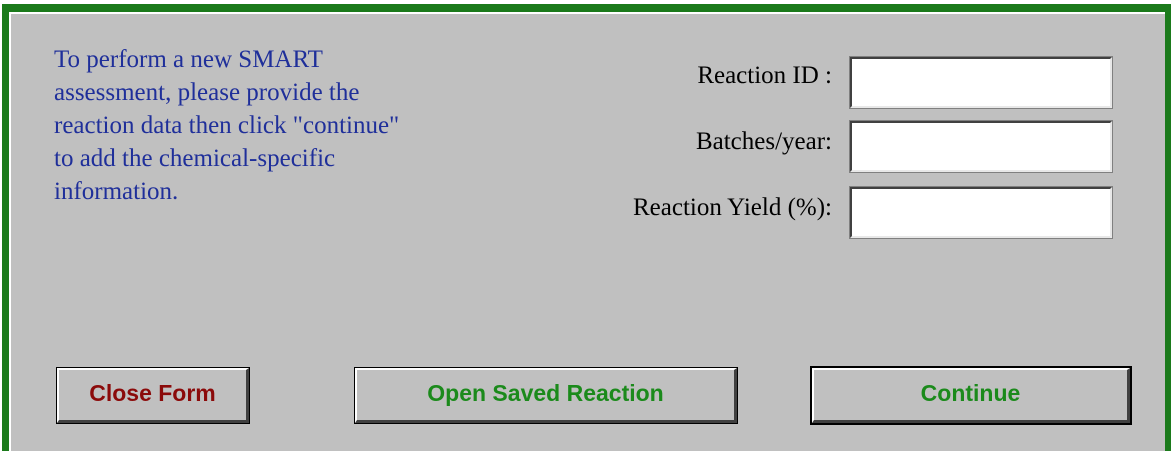  What do you see at coordinates (981, 212) in the screenshot?
I see `reaction-yield-input` at bounding box center [981, 212].